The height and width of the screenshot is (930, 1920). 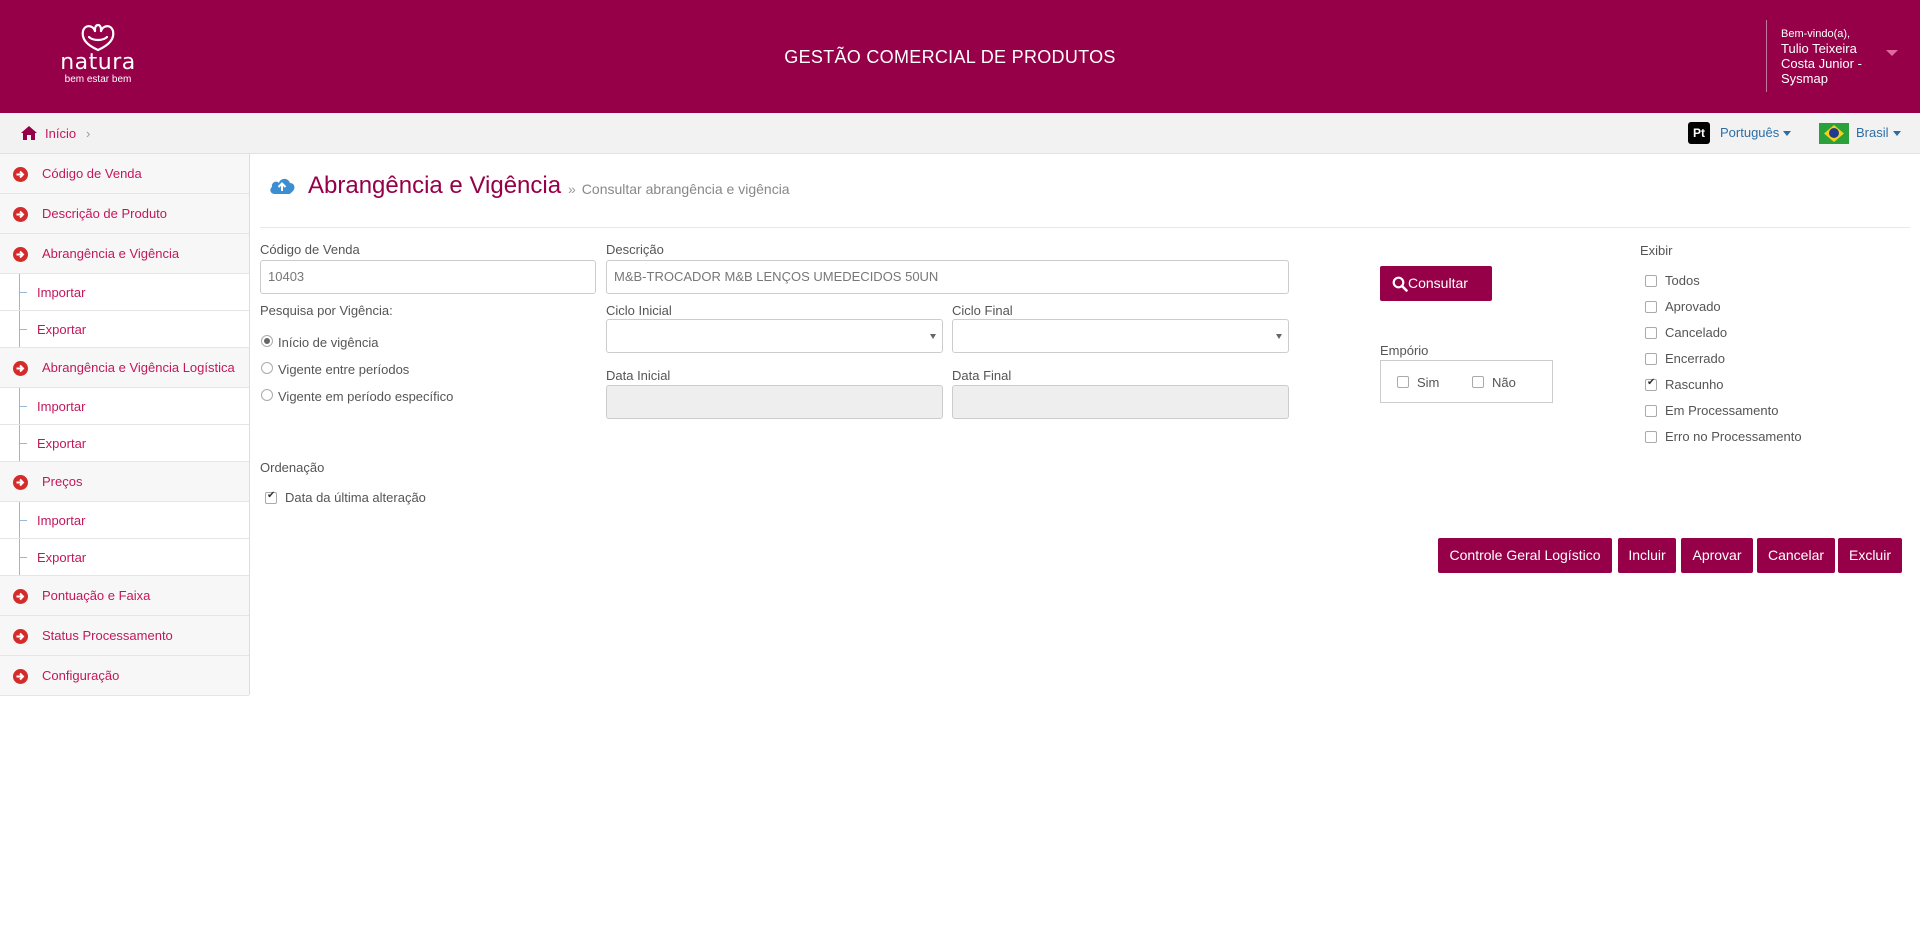 I want to click on pesquisa-por-vigencia-label: Pesquisa por Vigência:, so click(x=326, y=310).